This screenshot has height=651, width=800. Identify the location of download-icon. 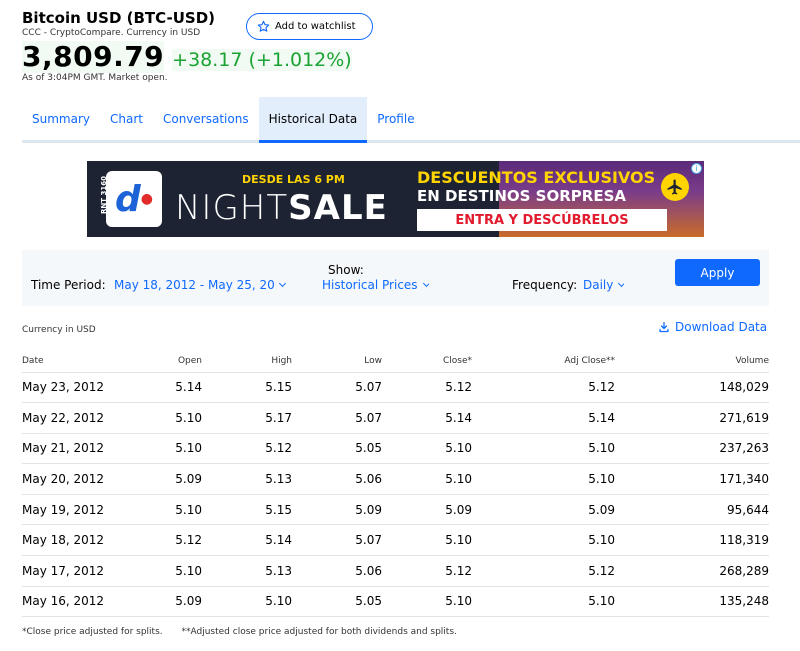
(664, 327).